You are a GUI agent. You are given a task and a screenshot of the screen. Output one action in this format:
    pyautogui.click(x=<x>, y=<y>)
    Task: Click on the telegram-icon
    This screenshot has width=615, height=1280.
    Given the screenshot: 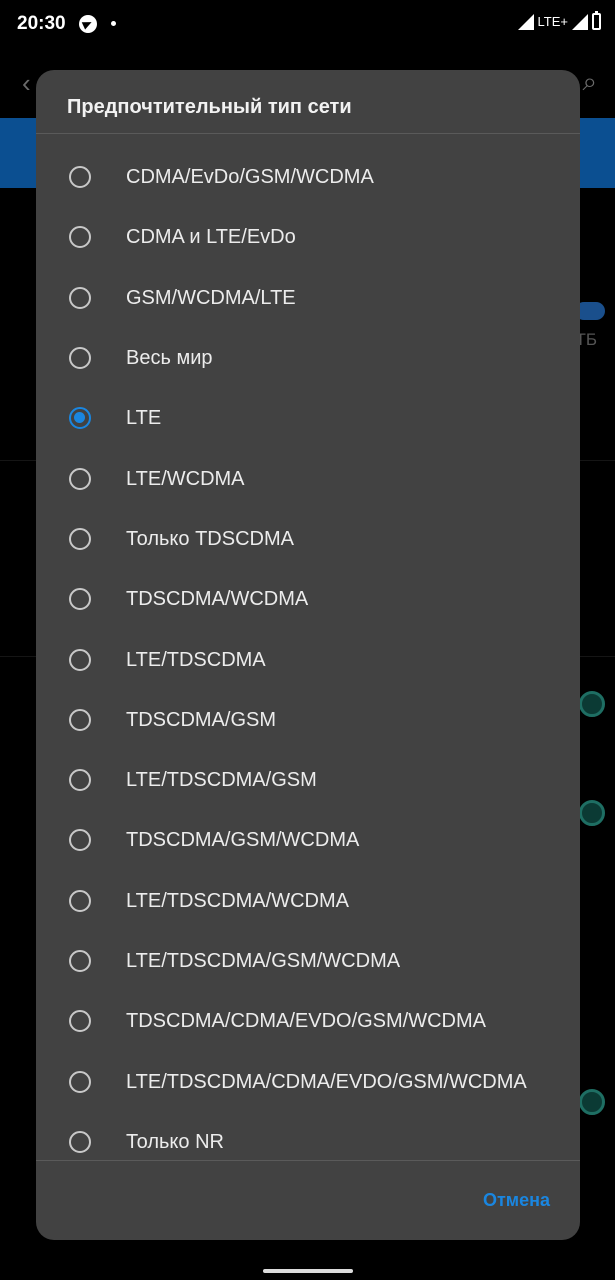 What is the action you would take?
    pyautogui.click(x=88, y=24)
    